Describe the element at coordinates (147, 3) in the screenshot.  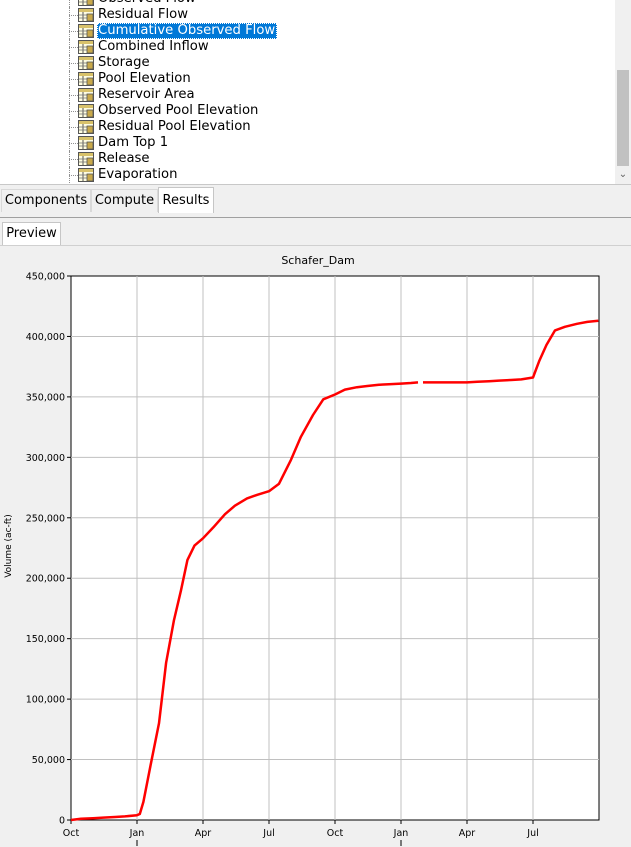
I see `tree-item-label: Observed Flow` at that location.